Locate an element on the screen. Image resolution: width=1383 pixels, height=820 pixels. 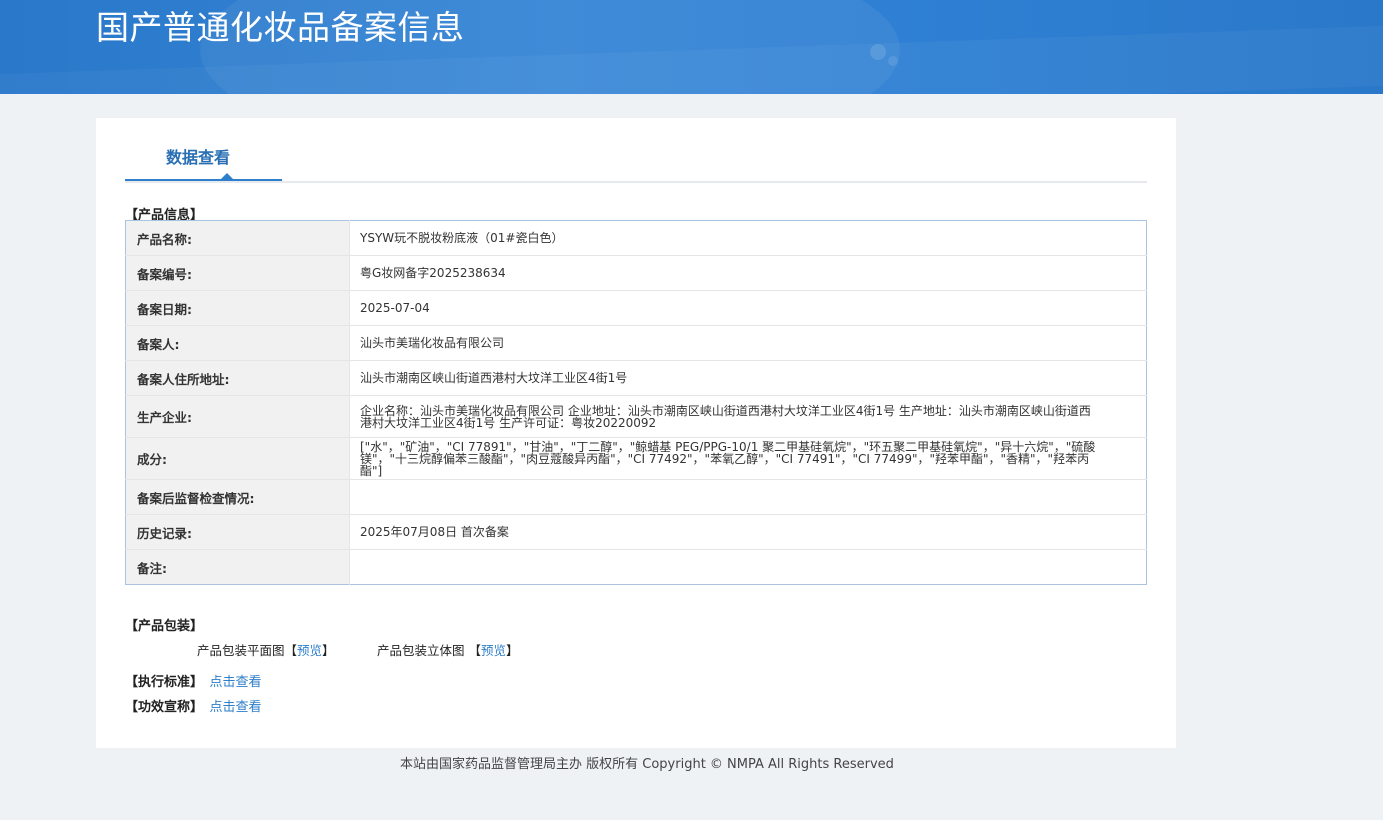
row-key: 备案人住所地址: is located at coordinates (237, 378).